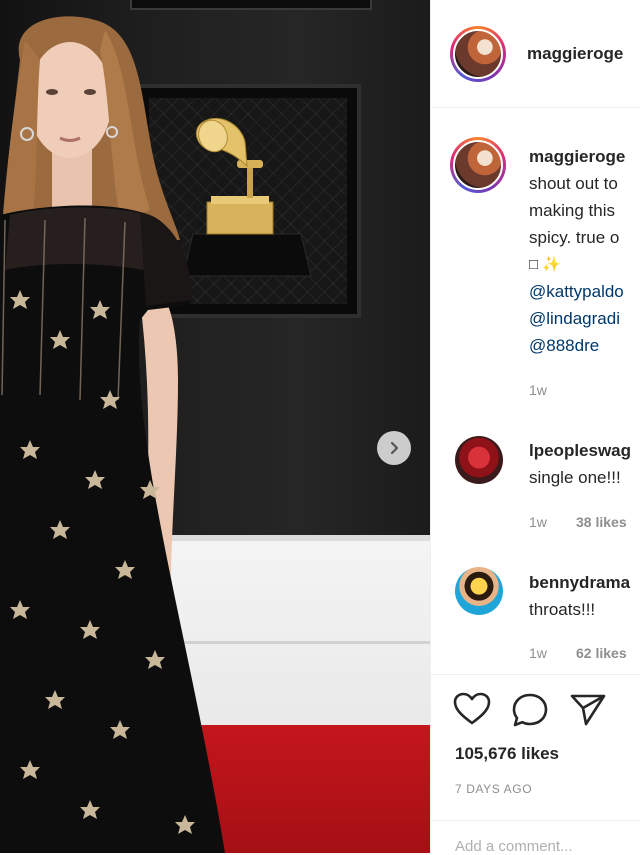 The image size is (640, 855). What do you see at coordinates (562, 609) in the screenshot?
I see `comment-text: throats!!!` at bounding box center [562, 609].